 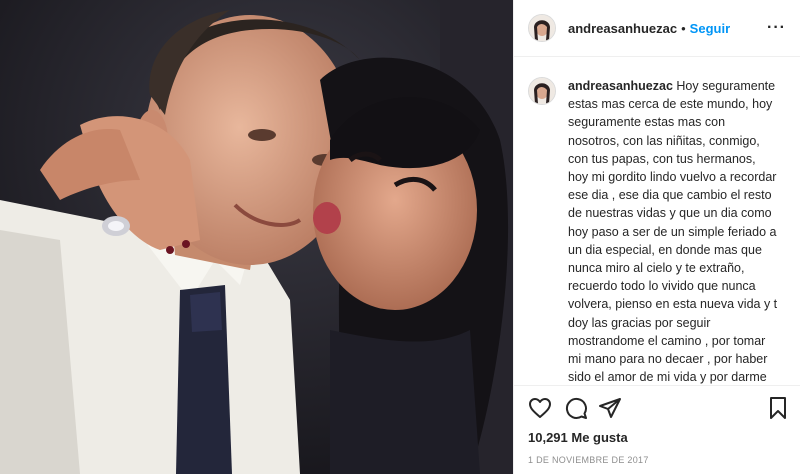 I want to click on heart-icon, so click(x=540, y=408).